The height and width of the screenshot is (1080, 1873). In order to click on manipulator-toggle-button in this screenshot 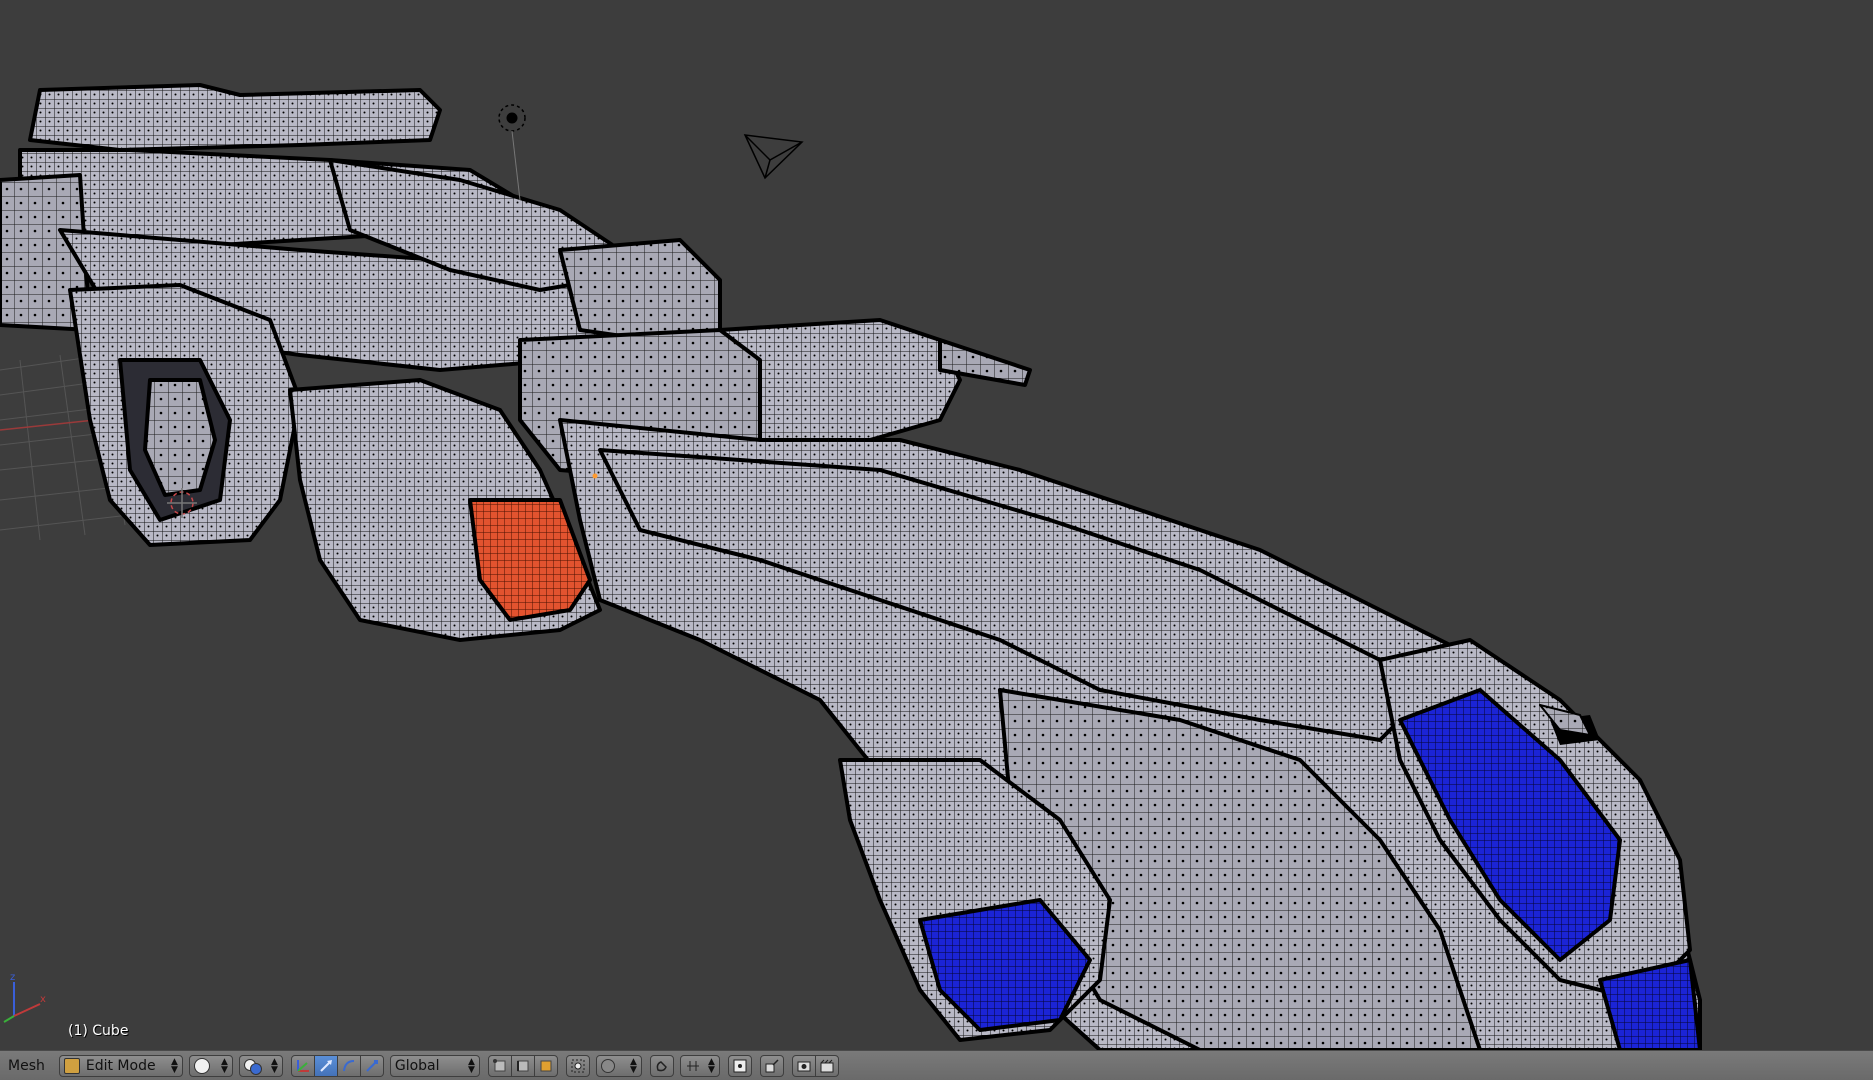, I will do `click(302, 1065)`.